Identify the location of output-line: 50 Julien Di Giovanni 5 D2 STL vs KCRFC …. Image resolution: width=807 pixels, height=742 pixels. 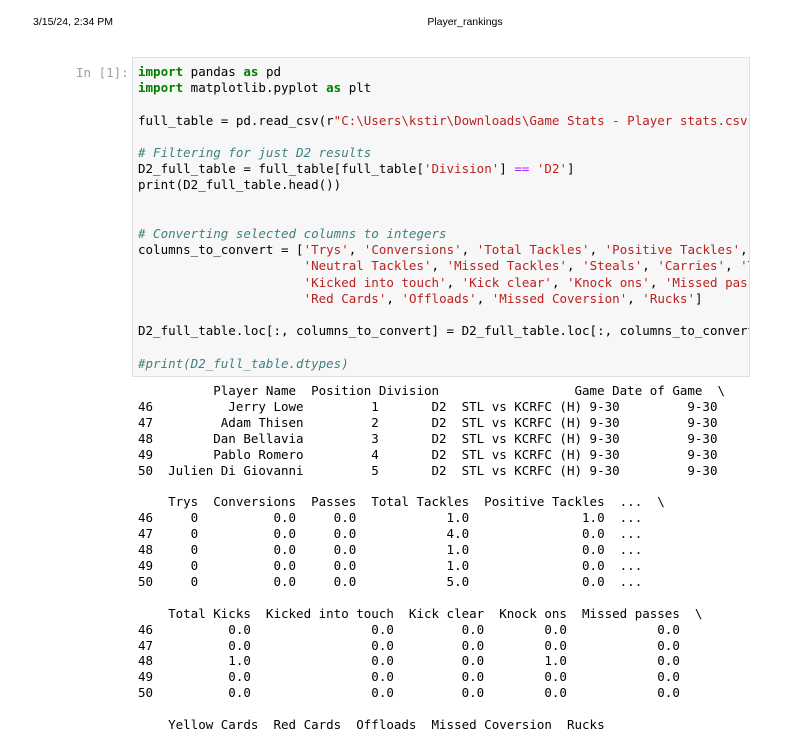
(439, 470).